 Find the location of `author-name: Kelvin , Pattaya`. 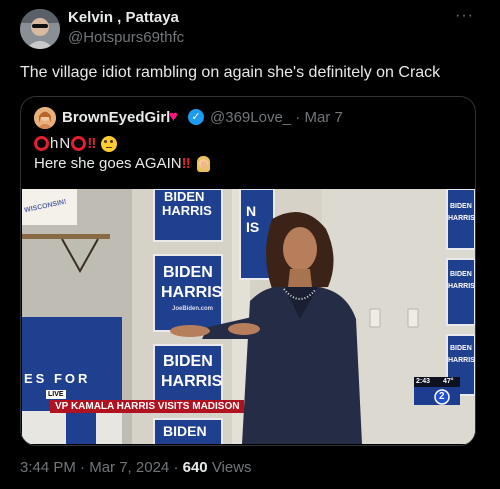

author-name: Kelvin , Pattaya is located at coordinates (123, 17).